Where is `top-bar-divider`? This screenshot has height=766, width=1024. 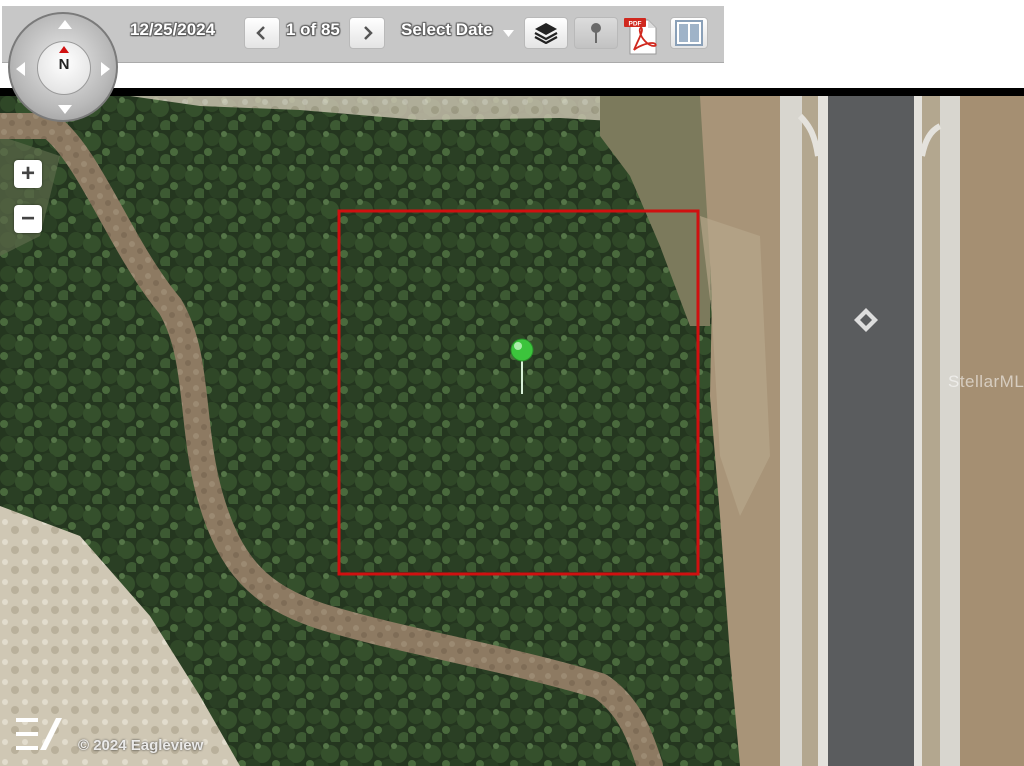
top-bar-divider is located at coordinates (512, 92).